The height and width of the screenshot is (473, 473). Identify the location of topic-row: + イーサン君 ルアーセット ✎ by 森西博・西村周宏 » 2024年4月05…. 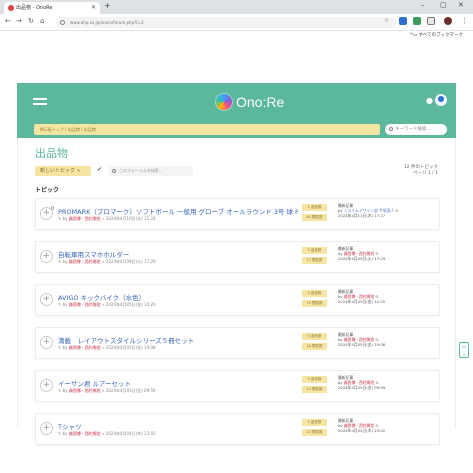
(237, 386).